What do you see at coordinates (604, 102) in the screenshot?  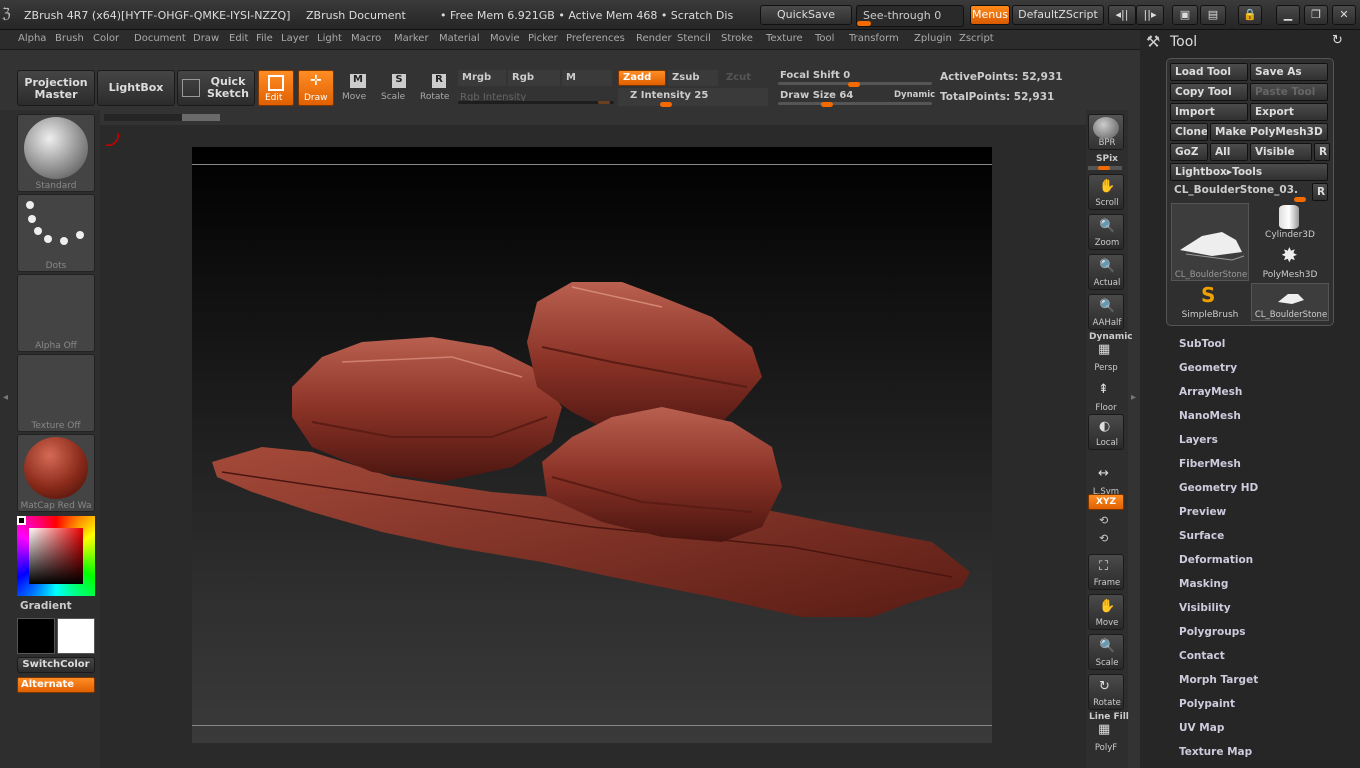 I see `rgb-intensity-knob` at bounding box center [604, 102].